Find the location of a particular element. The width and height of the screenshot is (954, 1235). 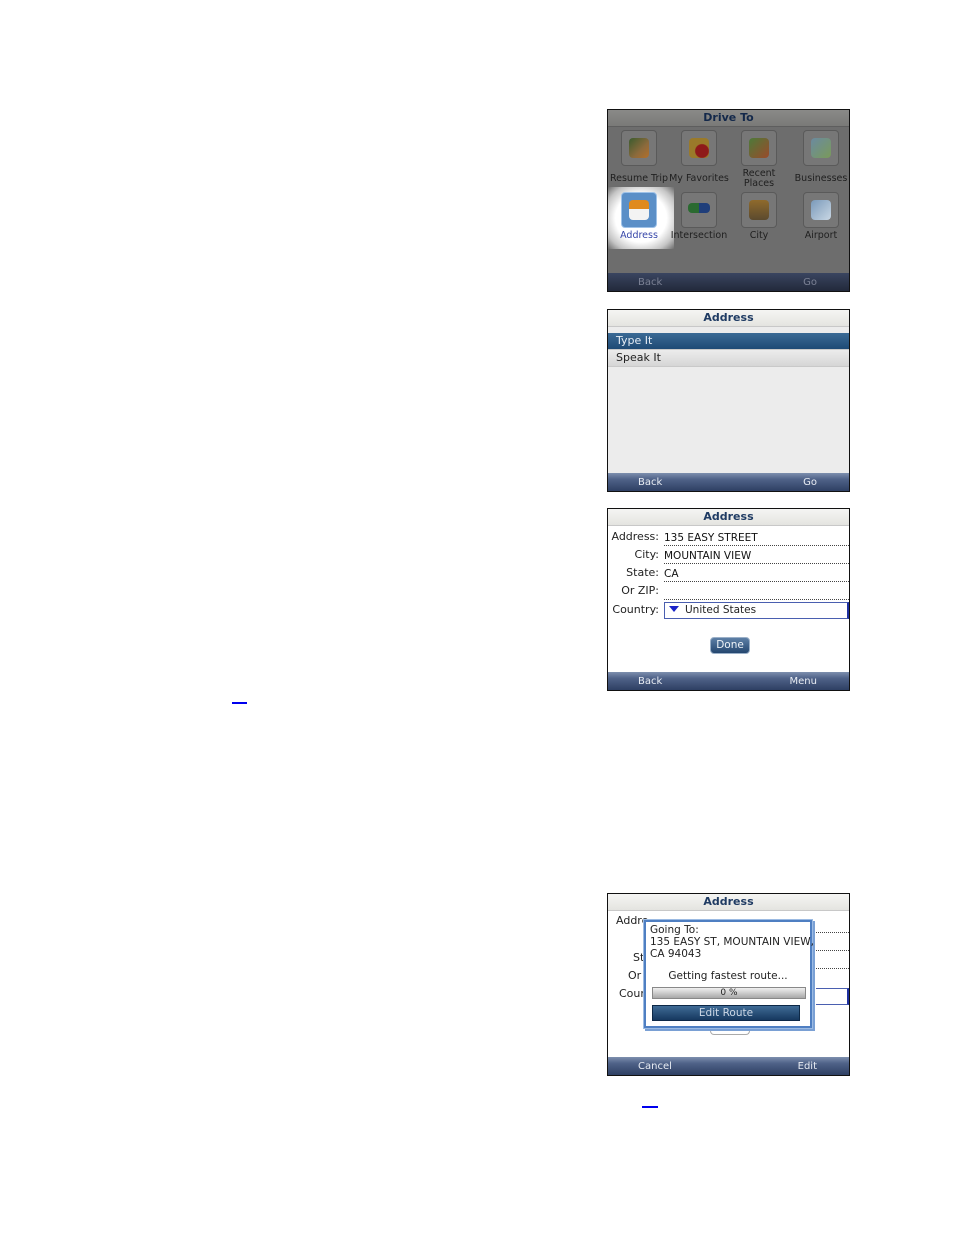

grid-item-label: Recent Places is located at coordinates (759, 178).